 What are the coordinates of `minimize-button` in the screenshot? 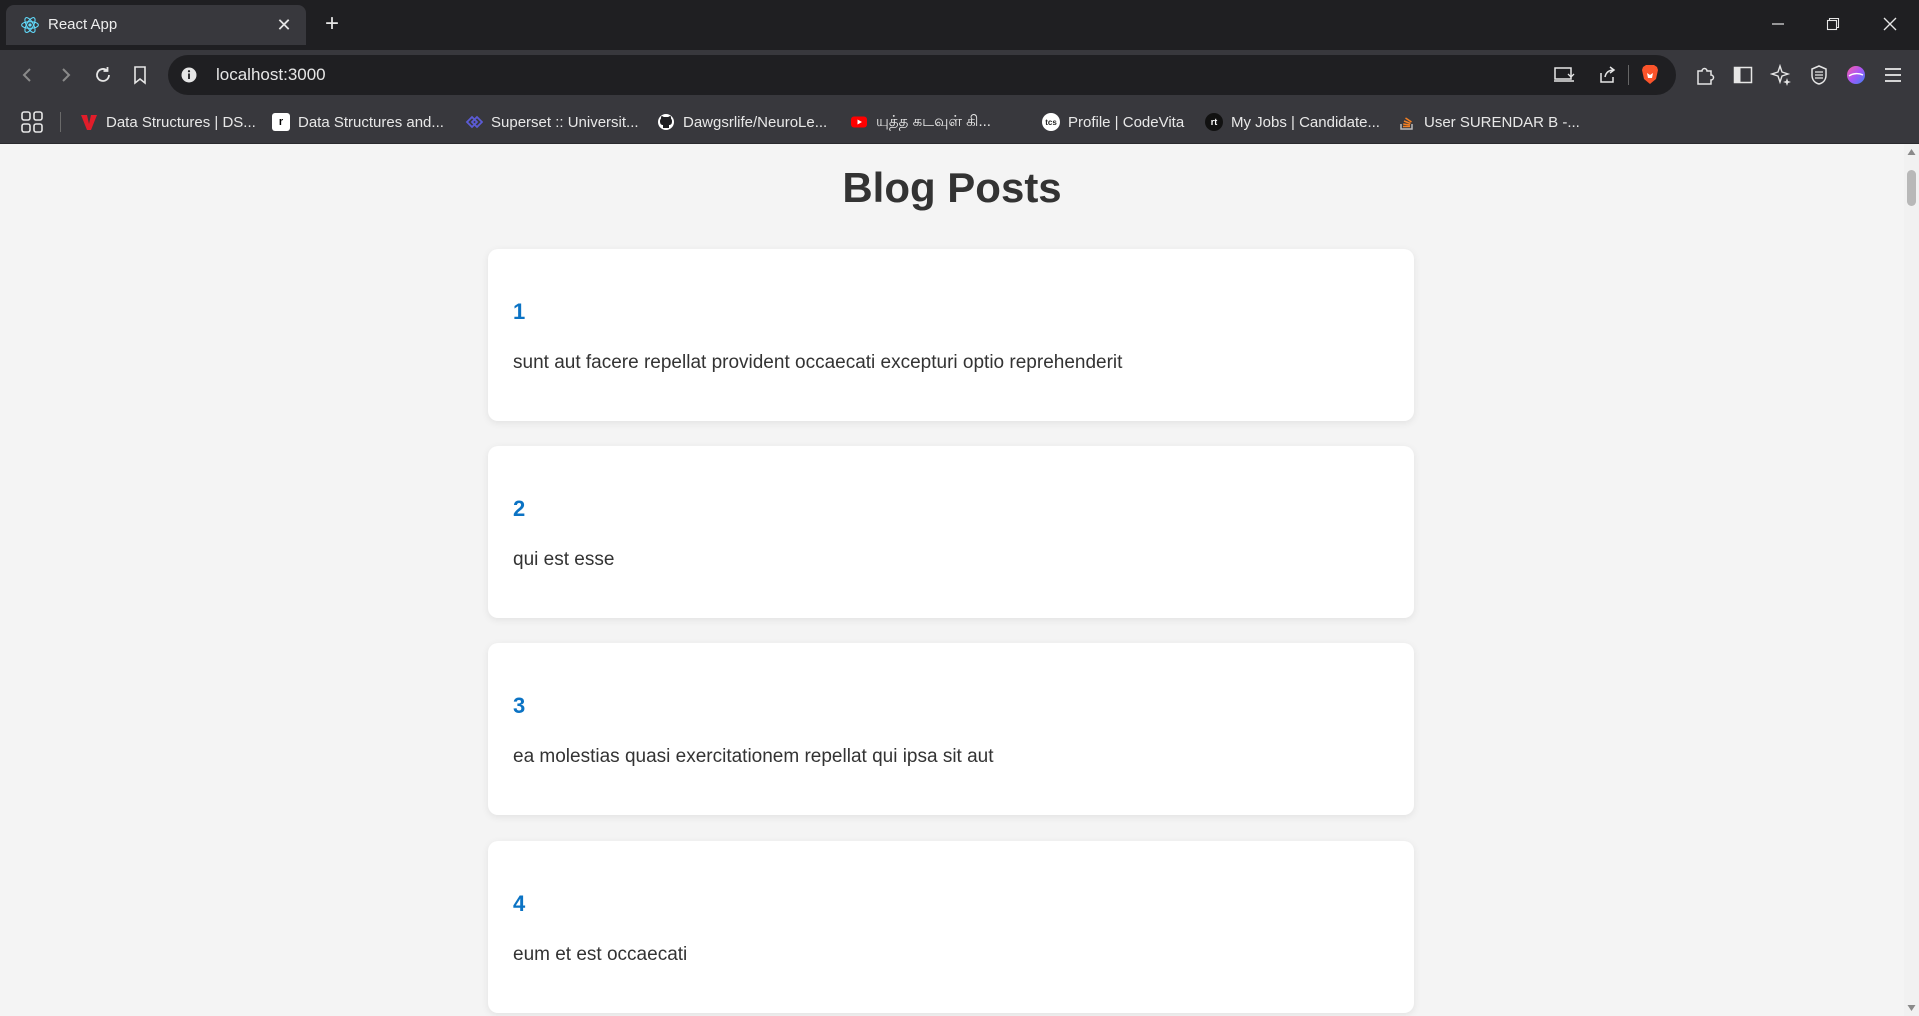 It's located at (1778, 24).